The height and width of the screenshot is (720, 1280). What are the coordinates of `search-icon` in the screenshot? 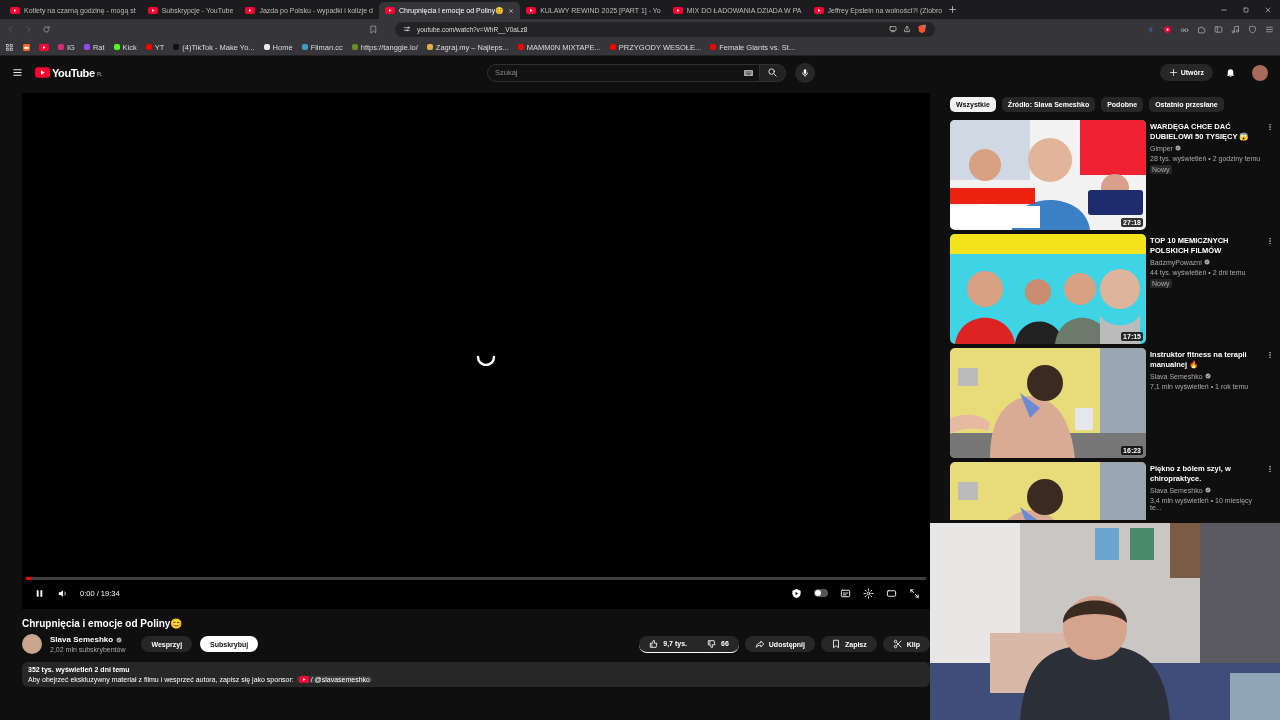 It's located at (772, 72).